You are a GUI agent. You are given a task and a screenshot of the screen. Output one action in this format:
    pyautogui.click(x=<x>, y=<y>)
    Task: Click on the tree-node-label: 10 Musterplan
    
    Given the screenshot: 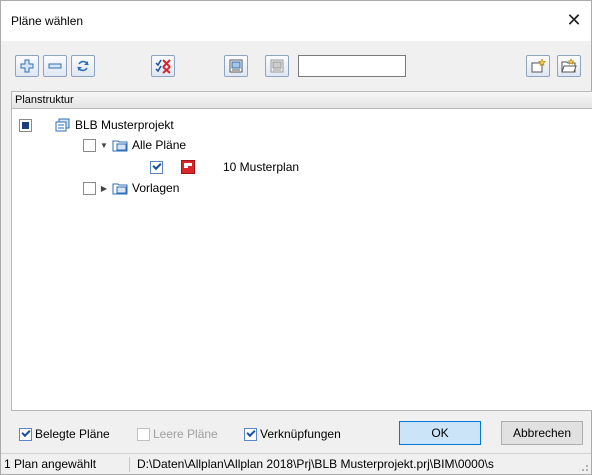 What is the action you would take?
    pyautogui.click(x=261, y=167)
    